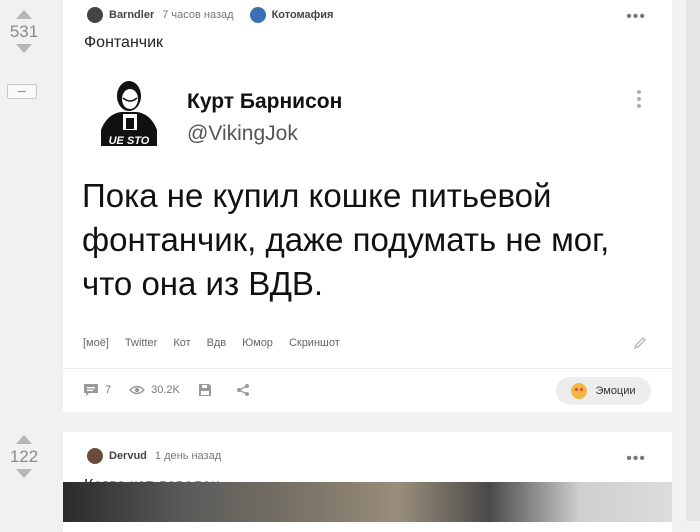 The height and width of the screenshot is (532, 700). I want to click on story-meta: Barndler 7 часов назад Котомафия, so click(210, 15).